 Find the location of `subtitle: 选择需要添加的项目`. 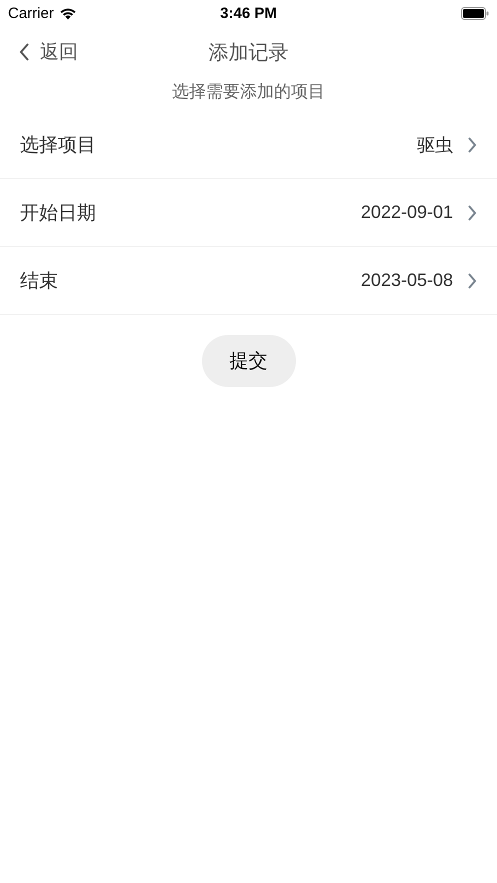

subtitle: 选择需要添加的项目 is located at coordinates (248, 92).